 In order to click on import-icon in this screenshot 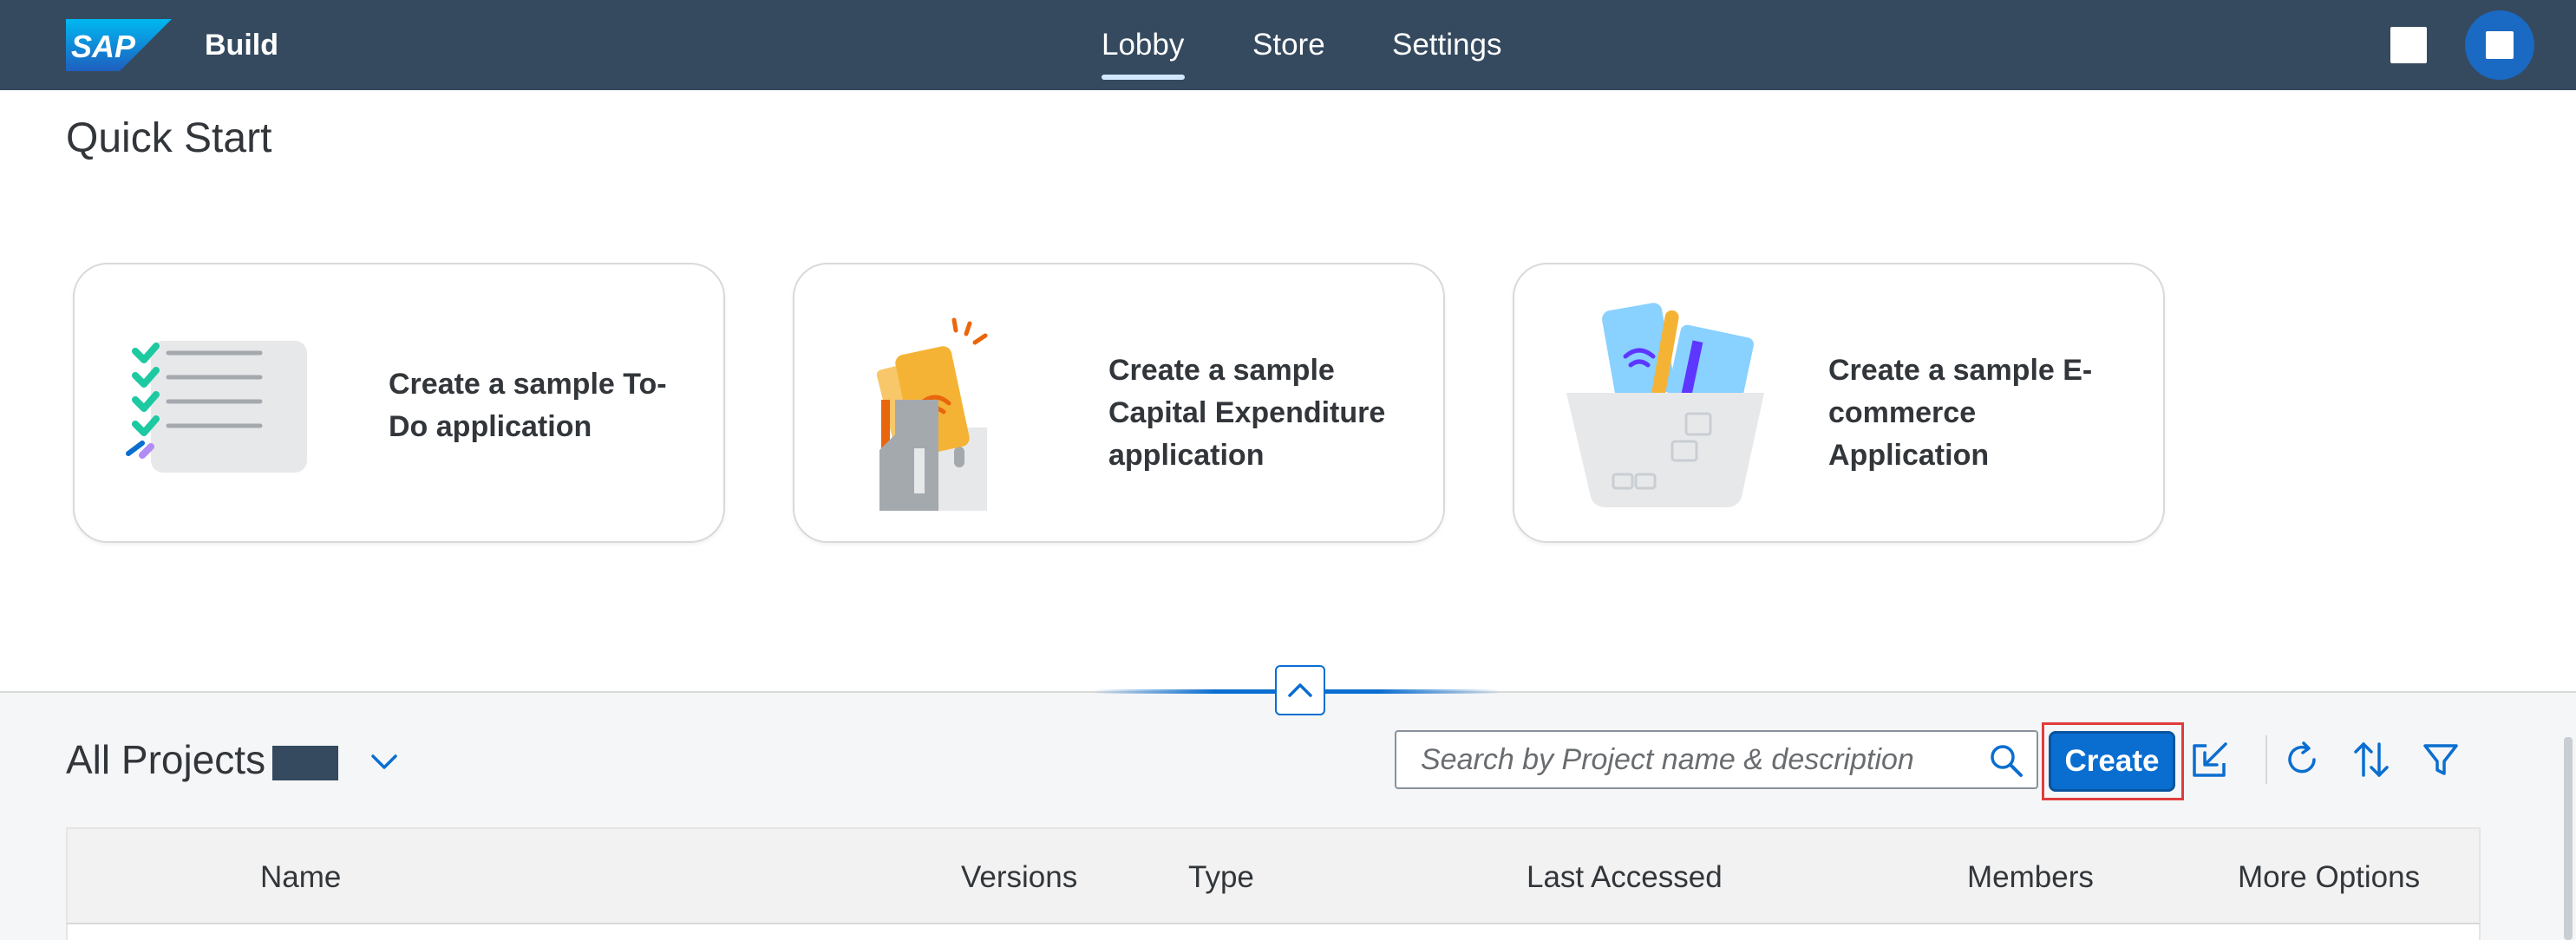, I will do `click(2210, 759)`.